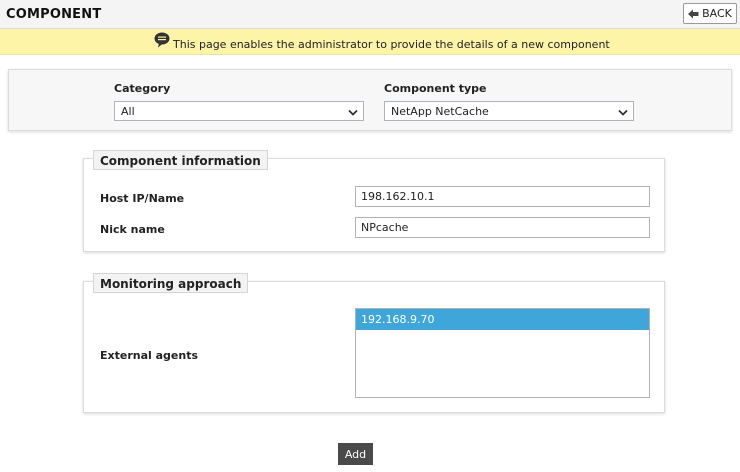  I want to click on component-type-select: NetApp NetCache, so click(509, 111).